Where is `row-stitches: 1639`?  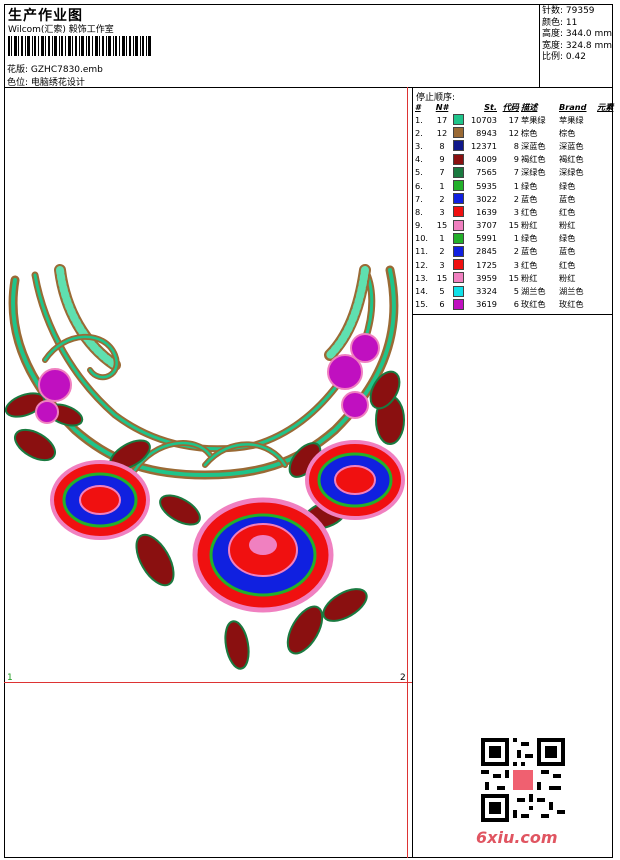 row-stitches: 1639 is located at coordinates (486, 211).